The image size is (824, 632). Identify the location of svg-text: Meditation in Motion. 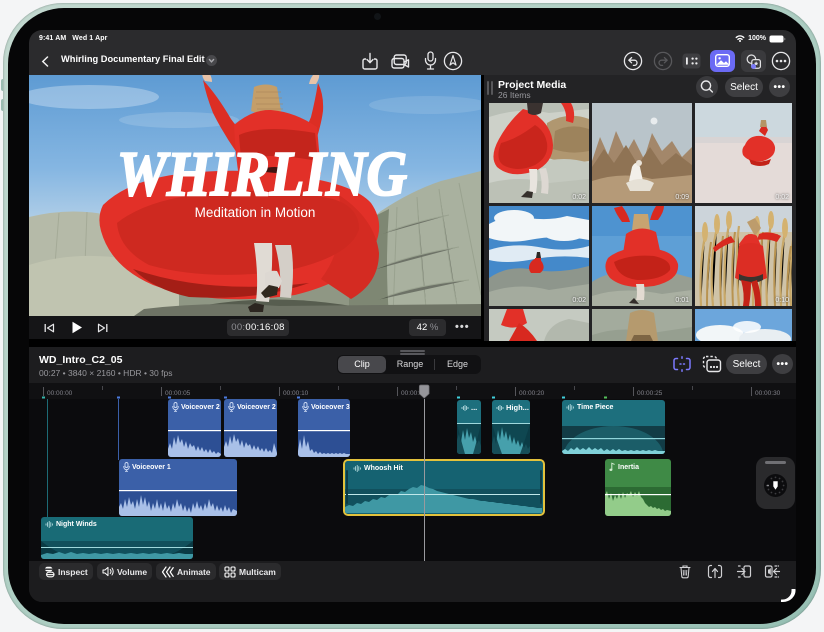
(255, 212).